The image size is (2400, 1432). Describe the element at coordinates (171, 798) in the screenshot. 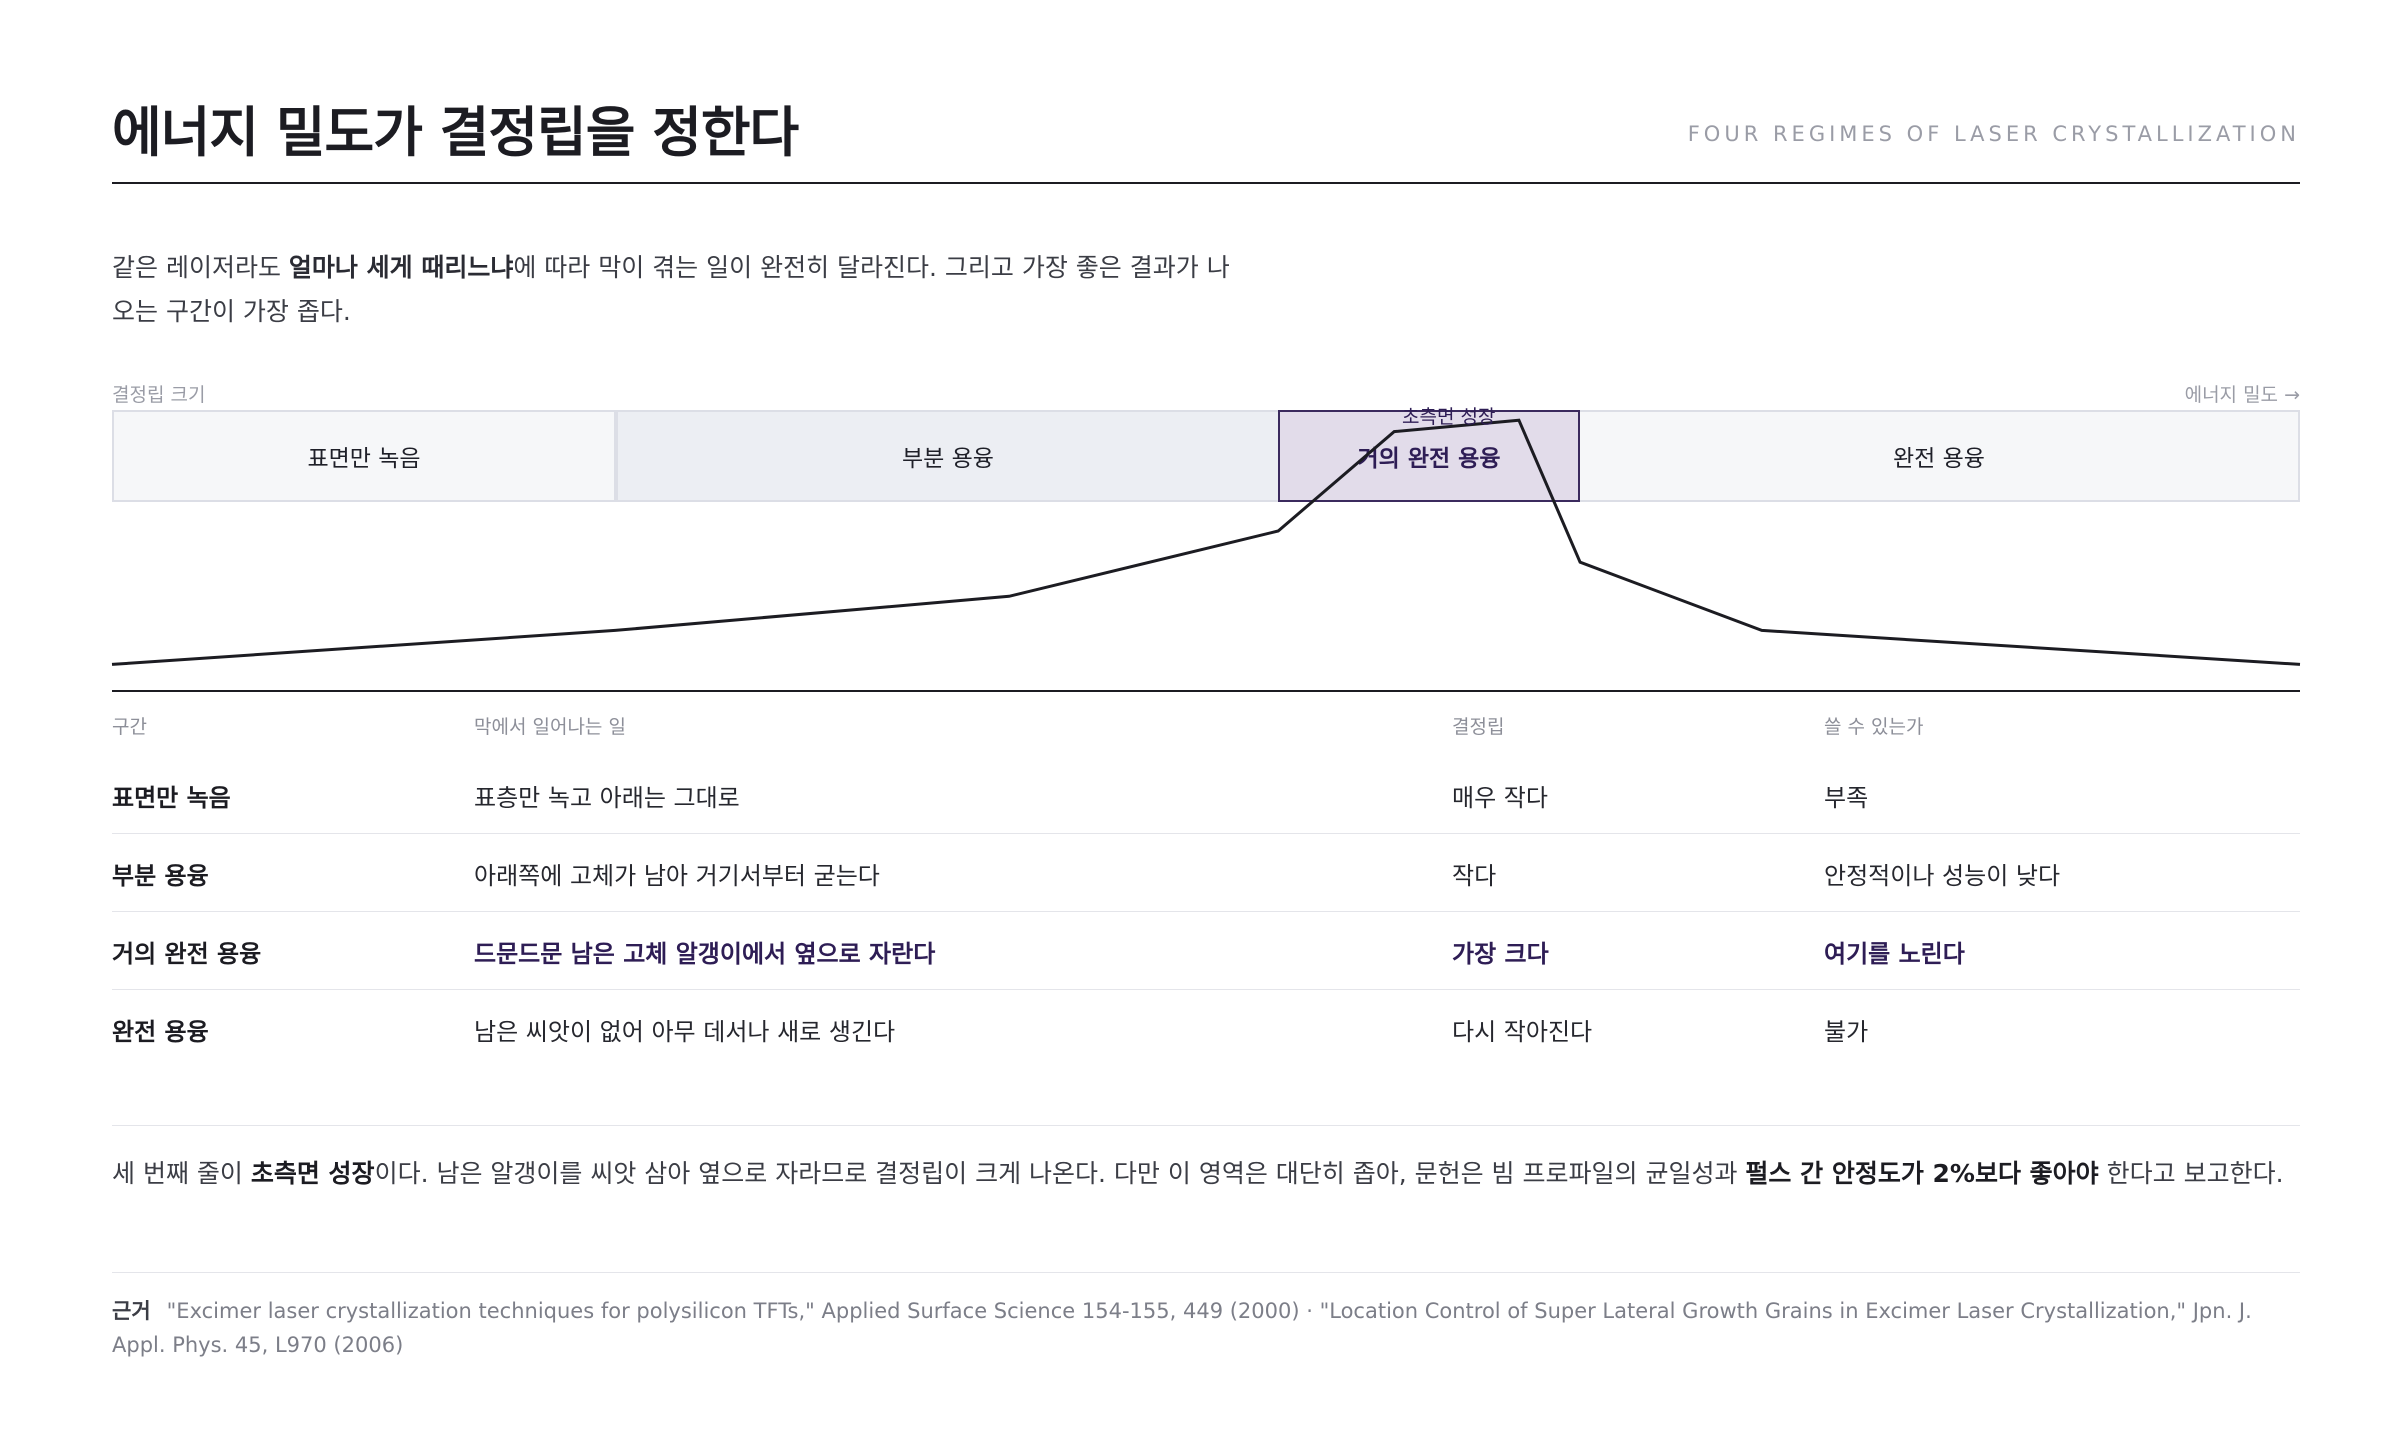

I see `cell-regime: 표면만 녹음` at that location.